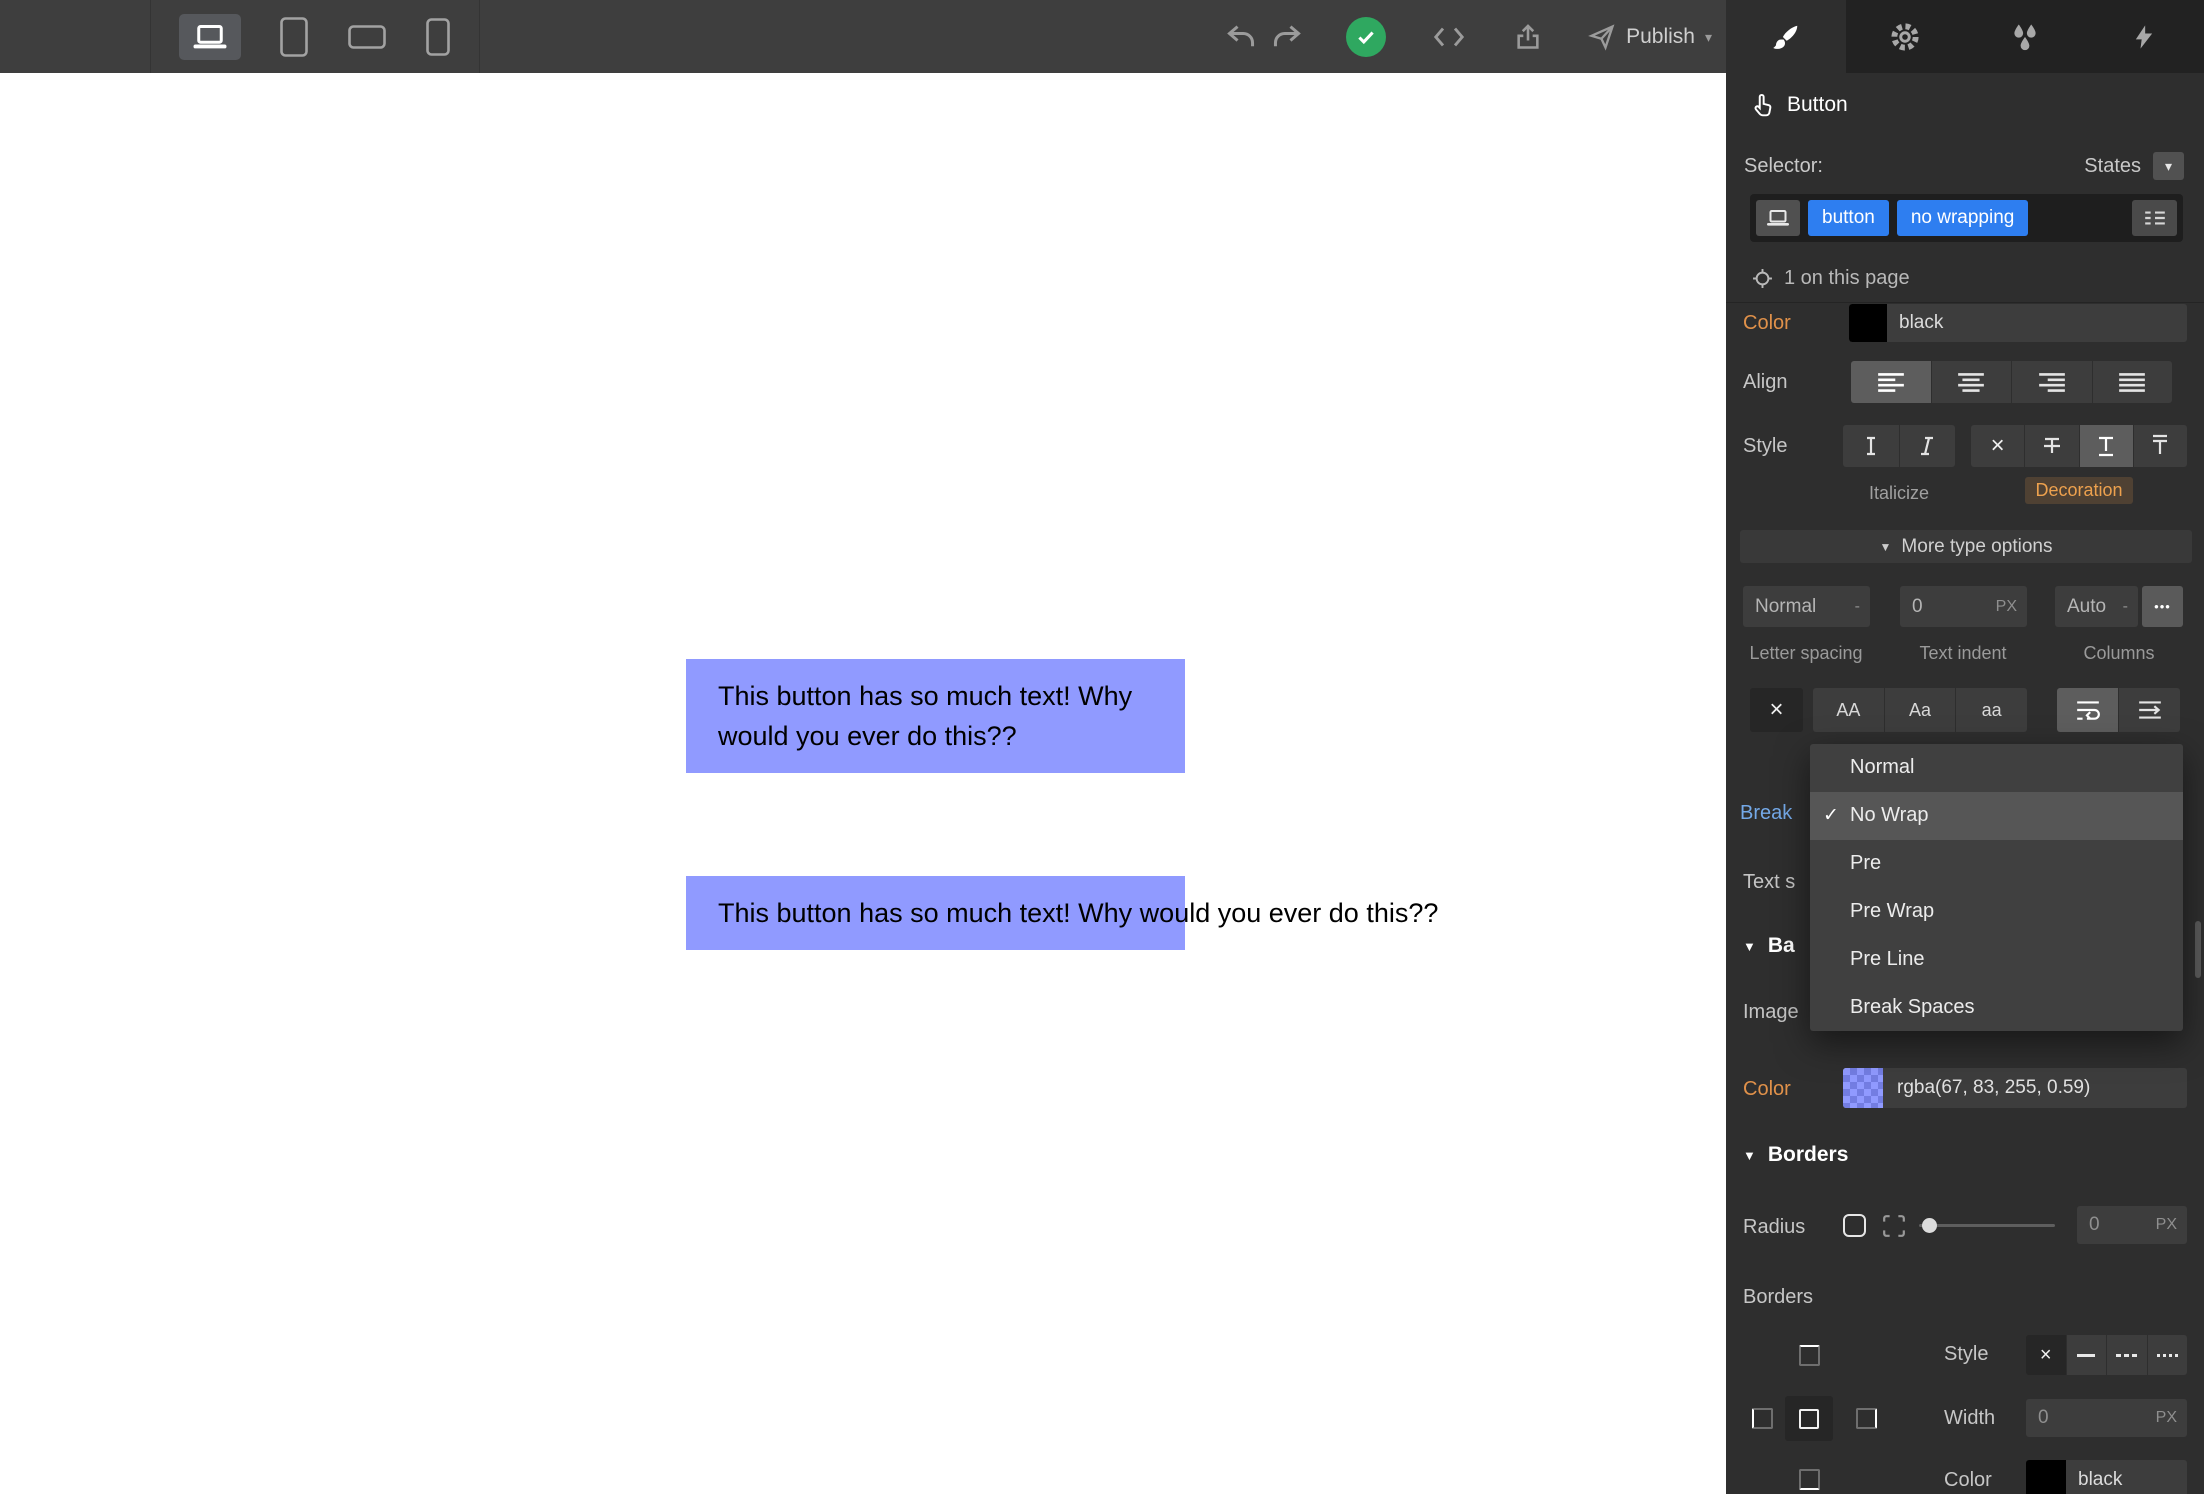  What do you see at coordinates (2162, 606) in the screenshot?
I see `columns-more-button: •••` at bounding box center [2162, 606].